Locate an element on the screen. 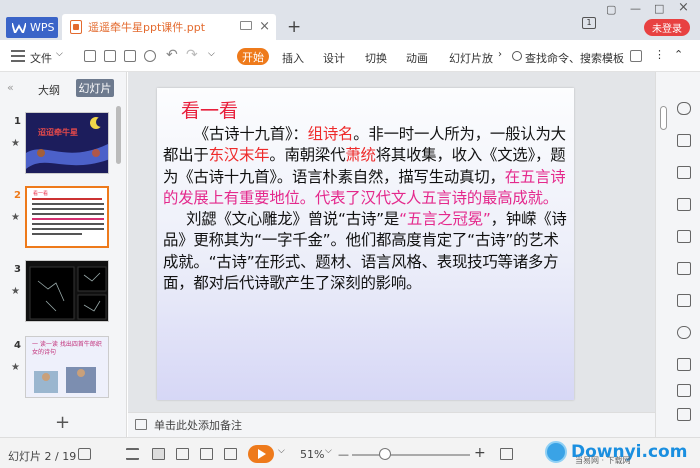 This screenshot has height=468, width=700. downyi-logo-icon is located at coordinates (556, 452).